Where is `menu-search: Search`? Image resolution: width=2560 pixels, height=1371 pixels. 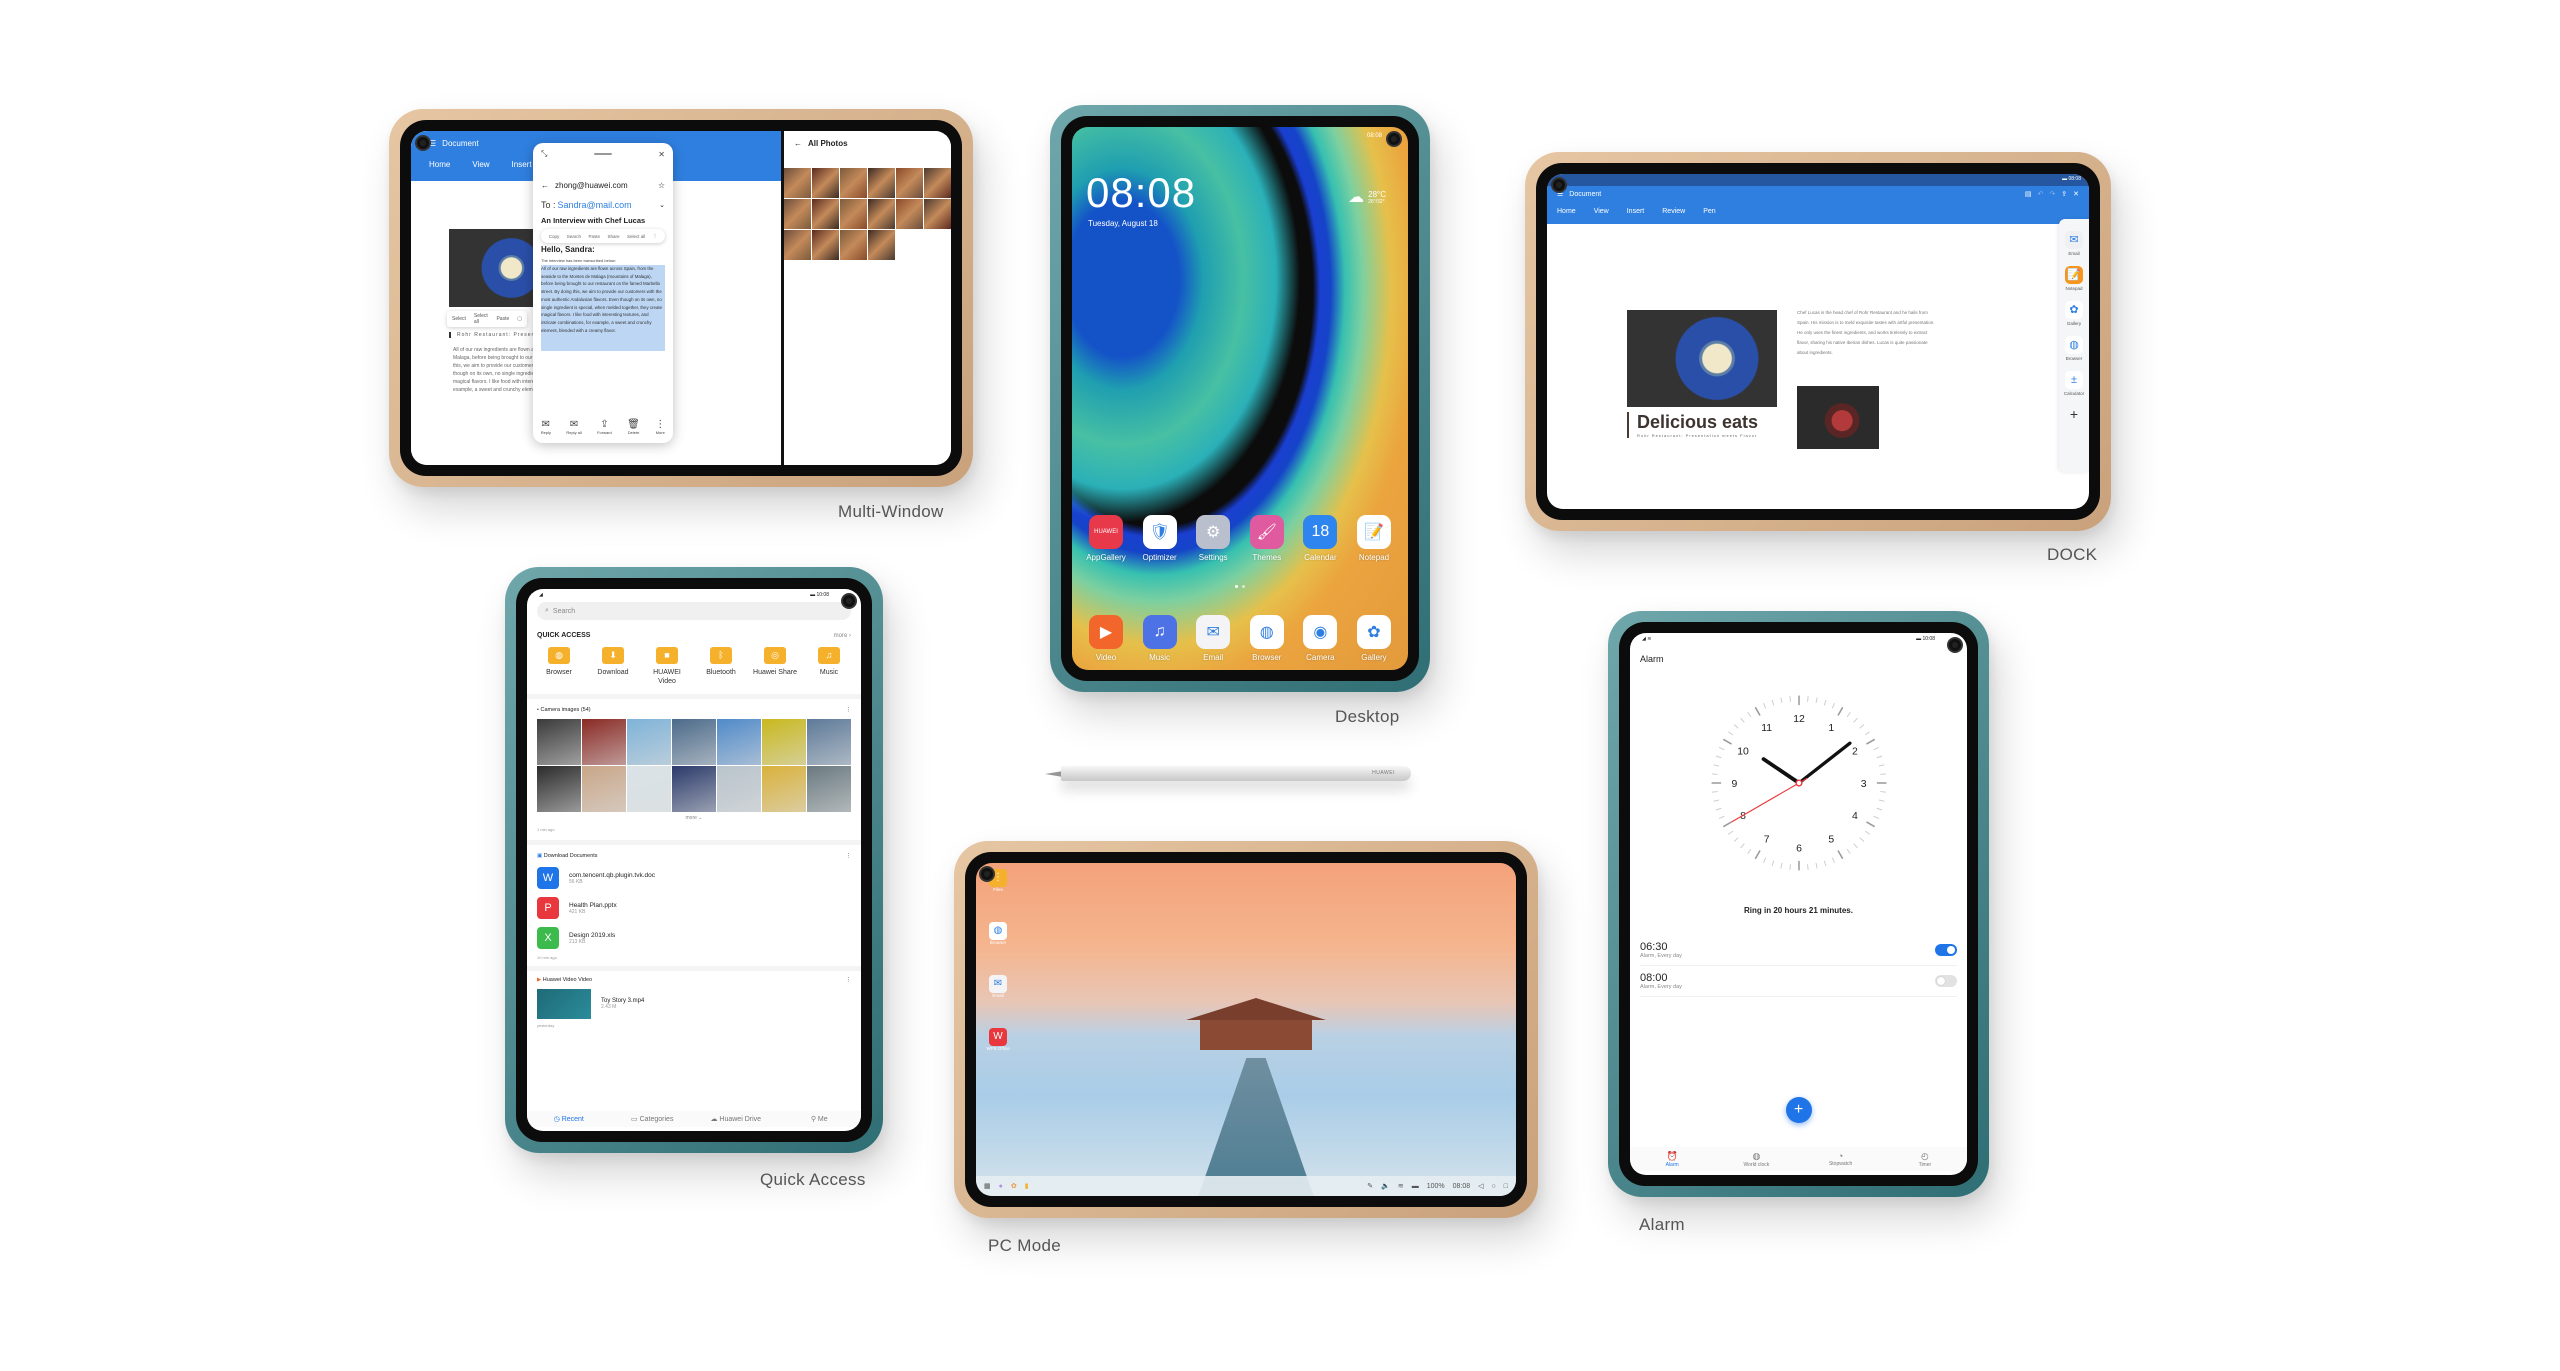
menu-search: Search is located at coordinates (574, 236).